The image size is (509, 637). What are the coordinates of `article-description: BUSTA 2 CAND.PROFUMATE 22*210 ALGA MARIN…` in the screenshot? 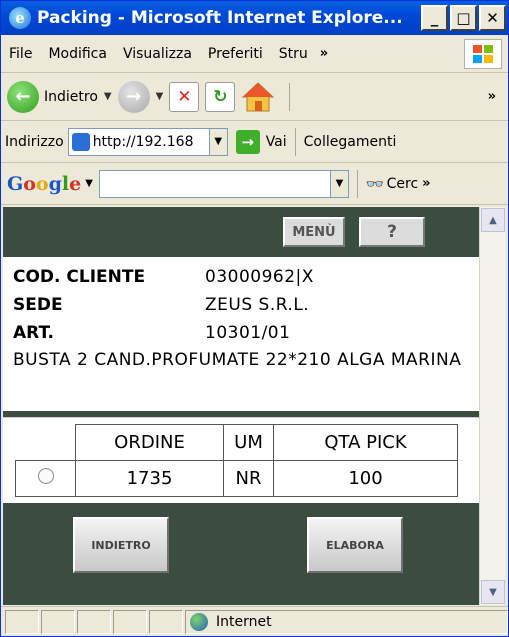 It's located at (237, 360).